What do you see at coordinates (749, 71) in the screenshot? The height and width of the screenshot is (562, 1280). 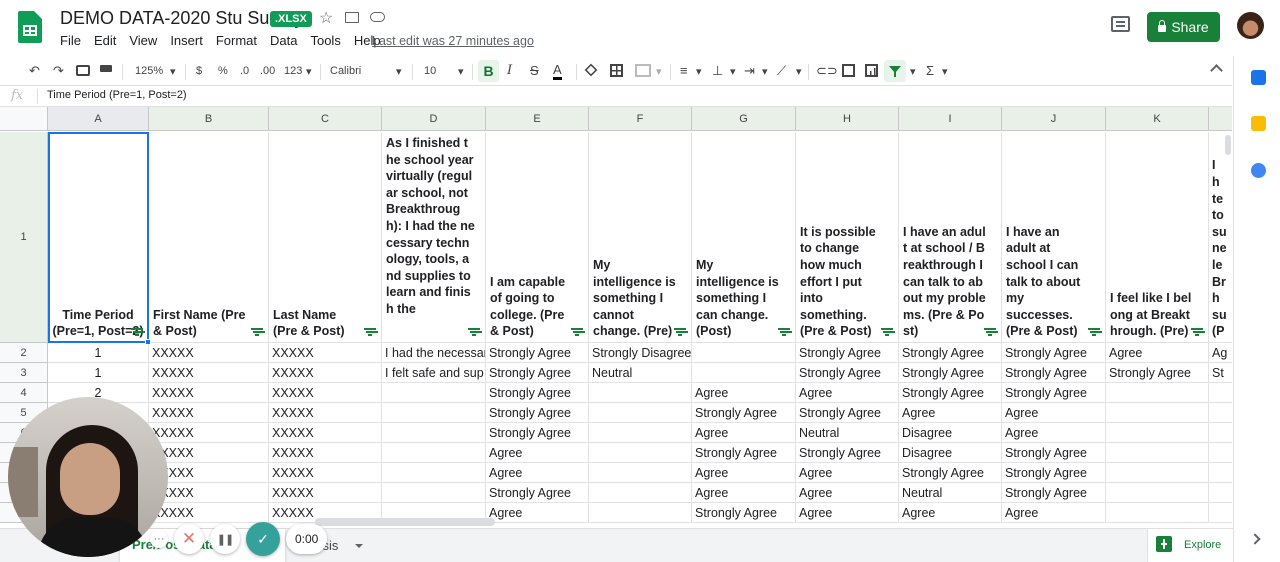 I see `wrap-icon: ⇥` at bounding box center [749, 71].